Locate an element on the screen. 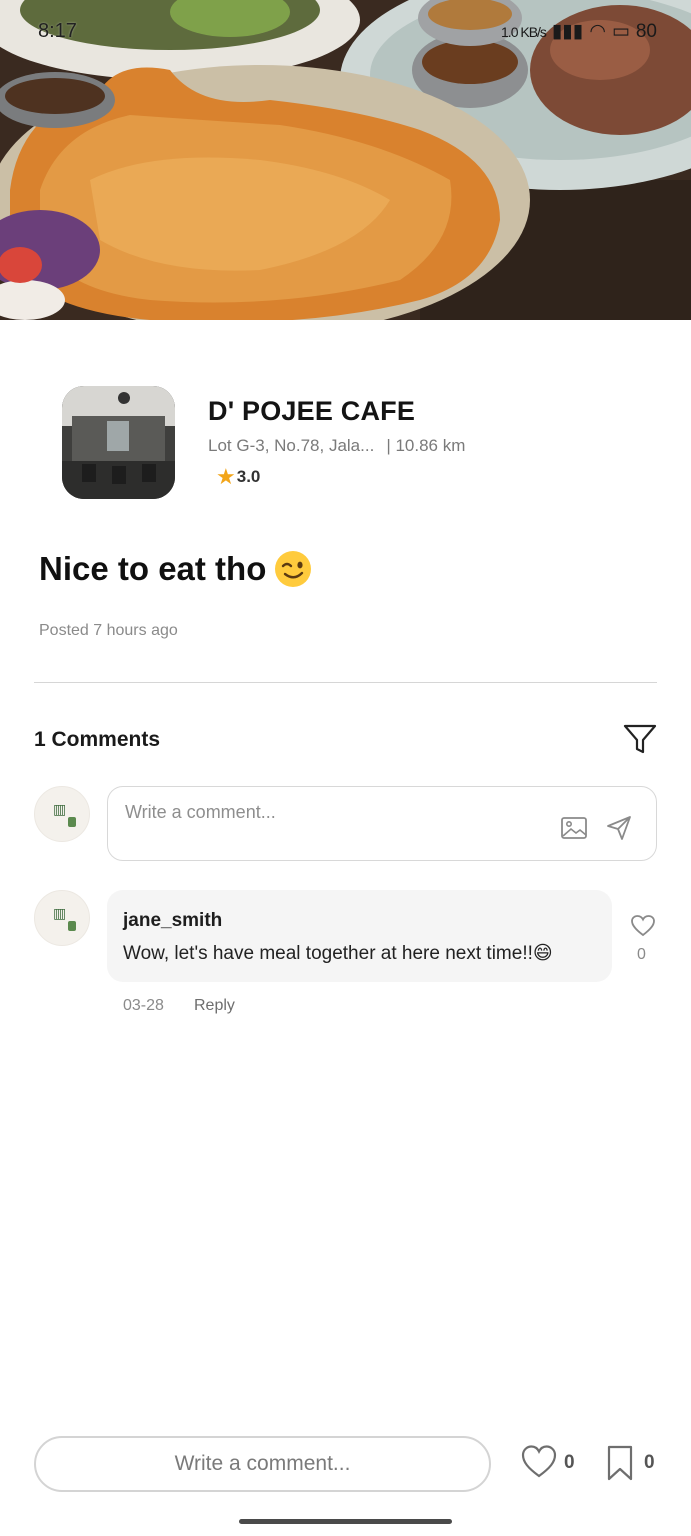  cafe-distance: | 10.86 km is located at coordinates (426, 445).